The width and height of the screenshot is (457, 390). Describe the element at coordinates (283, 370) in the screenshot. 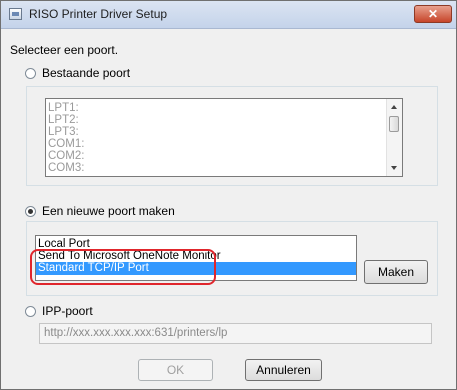

I see `cancel-button: Annuleren` at that location.